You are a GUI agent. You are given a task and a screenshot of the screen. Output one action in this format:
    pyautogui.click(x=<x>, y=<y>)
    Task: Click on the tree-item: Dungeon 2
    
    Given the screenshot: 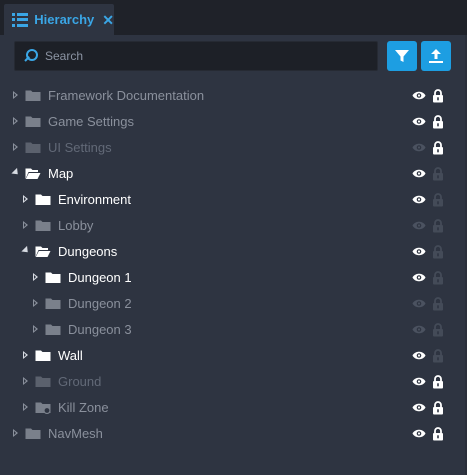 What is the action you would take?
    pyautogui.click(x=232, y=303)
    